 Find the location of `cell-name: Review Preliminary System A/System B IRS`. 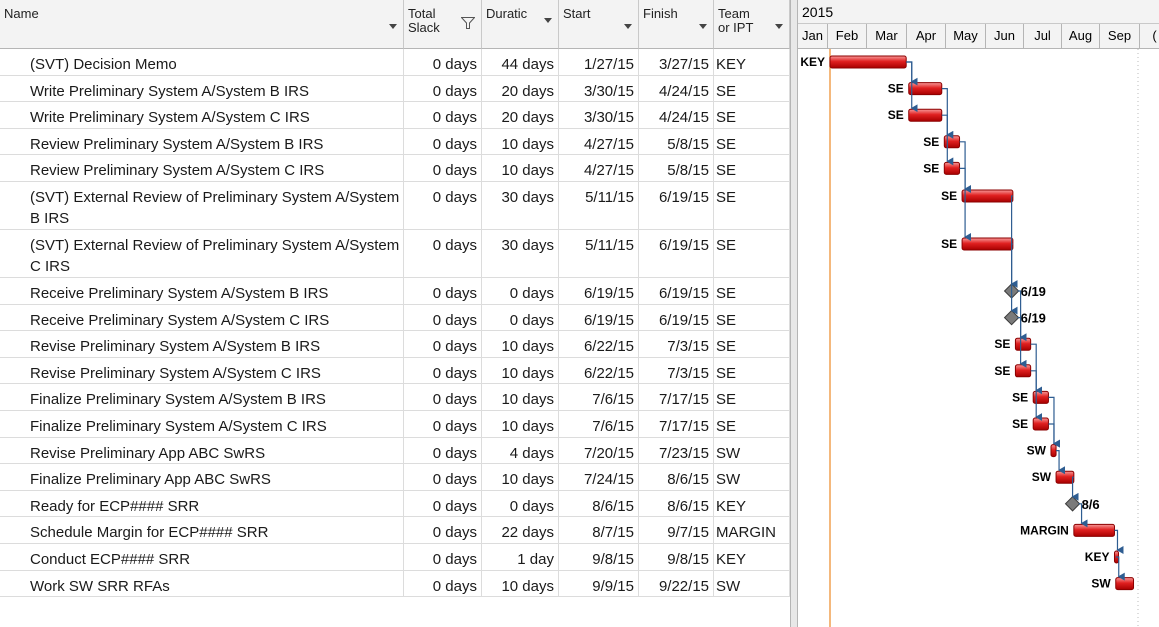

cell-name: Review Preliminary System A/System B IRS is located at coordinates (202, 141).